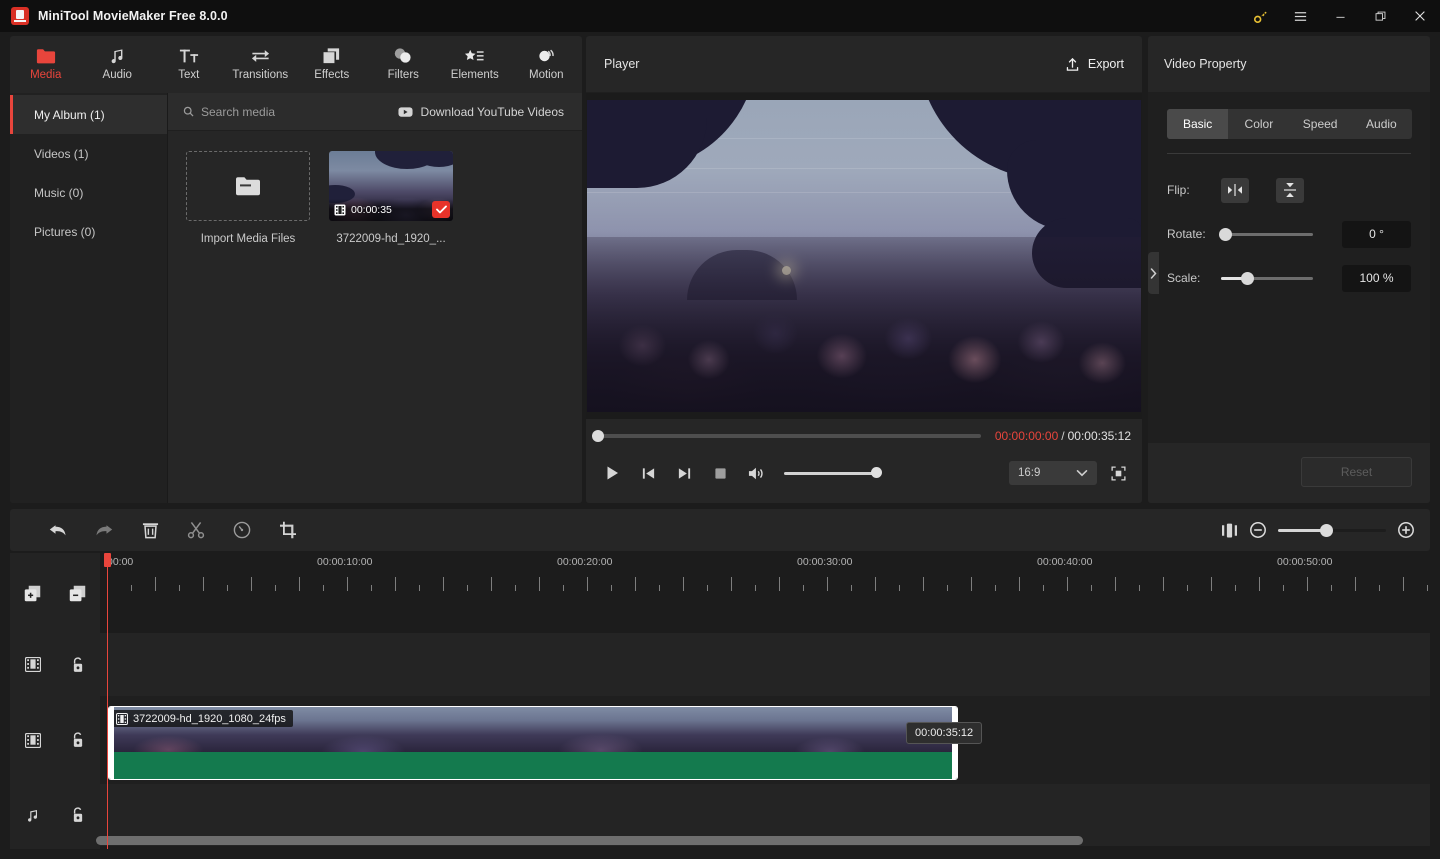 This screenshot has width=1440, height=859. Describe the element at coordinates (1340, 16) in the screenshot. I see `minimize-button` at that location.